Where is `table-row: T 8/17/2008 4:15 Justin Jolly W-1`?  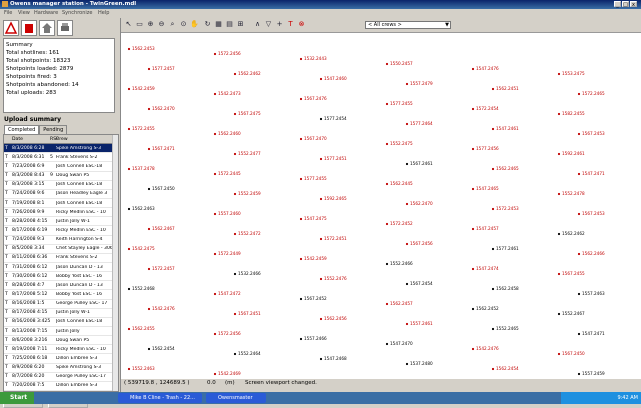
table-row: T 8/17/2008 4:15 Justin Jolly W-1 is located at coordinates (61, 313).